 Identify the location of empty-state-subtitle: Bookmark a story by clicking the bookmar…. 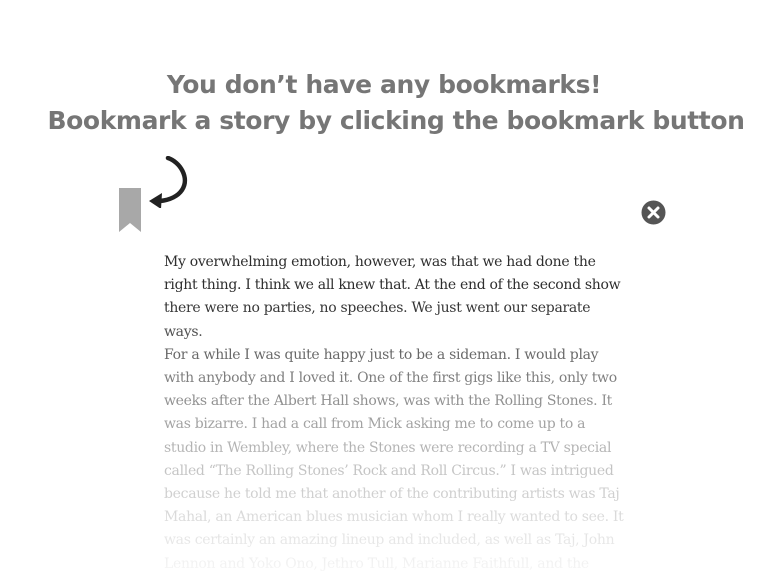
(396, 120).